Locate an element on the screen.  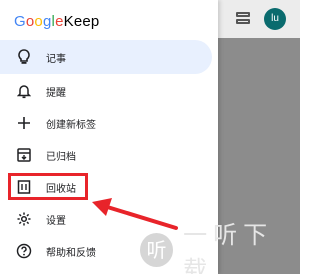
top-toolbar is located at coordinates (259, 19).